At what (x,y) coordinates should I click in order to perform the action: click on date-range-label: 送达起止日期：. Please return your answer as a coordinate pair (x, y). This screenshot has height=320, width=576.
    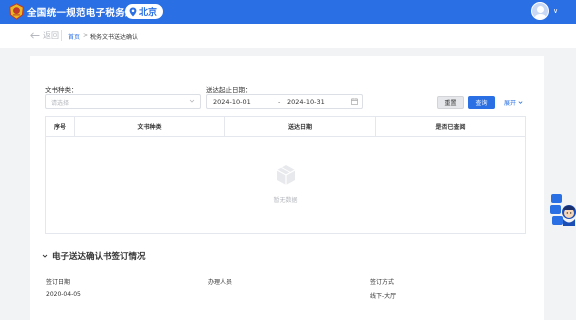
    Looking at the image, I should click on (229, 90).